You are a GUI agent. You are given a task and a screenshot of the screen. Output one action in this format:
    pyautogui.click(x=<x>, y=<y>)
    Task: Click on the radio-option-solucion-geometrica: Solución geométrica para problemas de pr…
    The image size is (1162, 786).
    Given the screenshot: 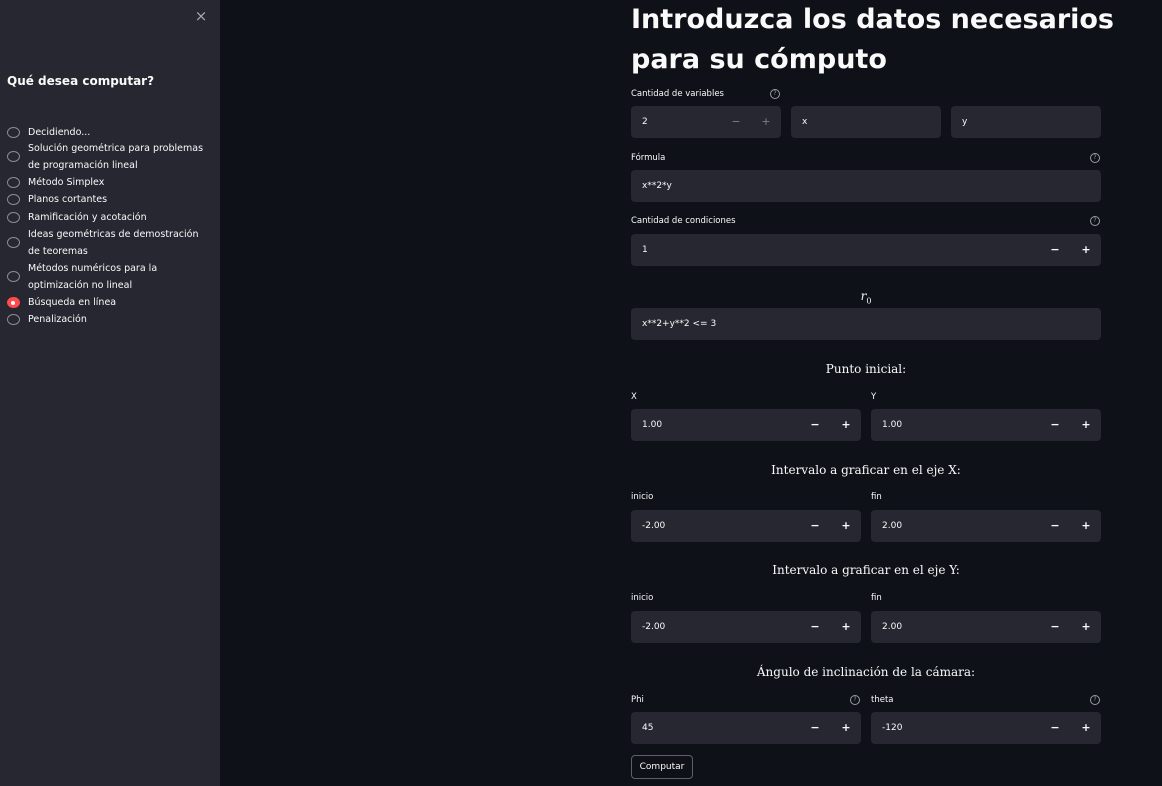 What is the action you would take?
    pyautogui.click(x=110, y=157)
    